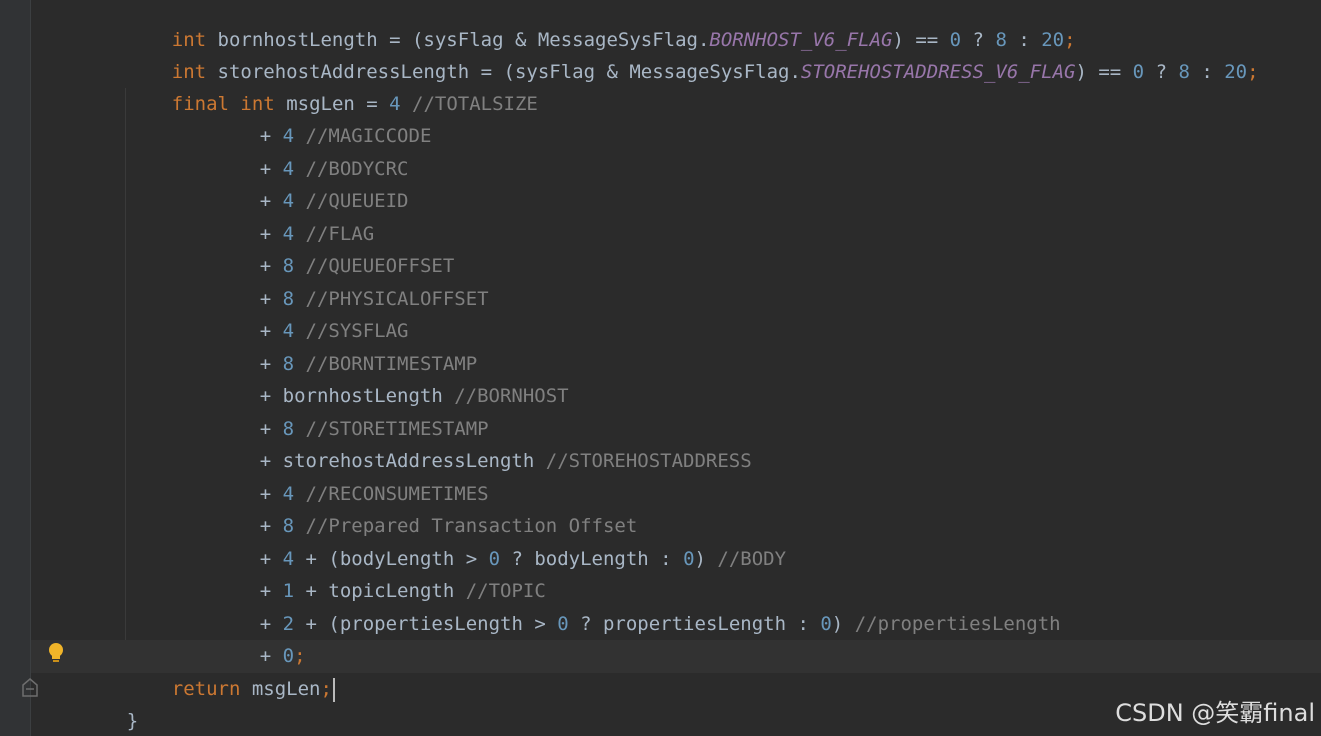 The width and height of the screenshot is (1321, 736). I want to click on code-line-term: + 4 //QUEUEID, so click(311, 182).